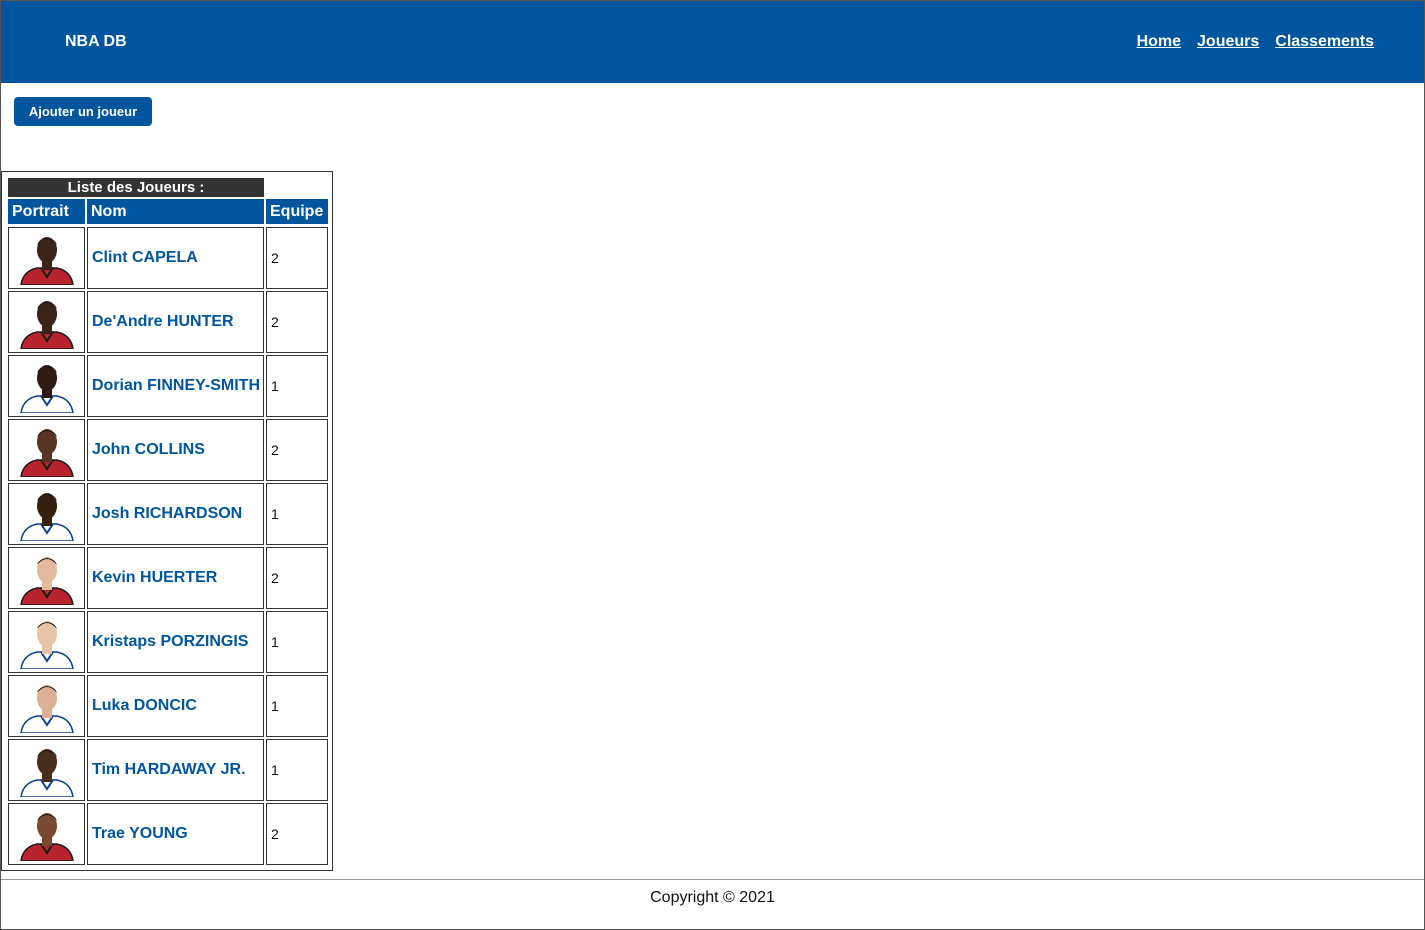  What do you see at coordinates (46, 211) in the screenshot?
I see `column-header-portrait: Portrait` at bounding box center [46, 211].